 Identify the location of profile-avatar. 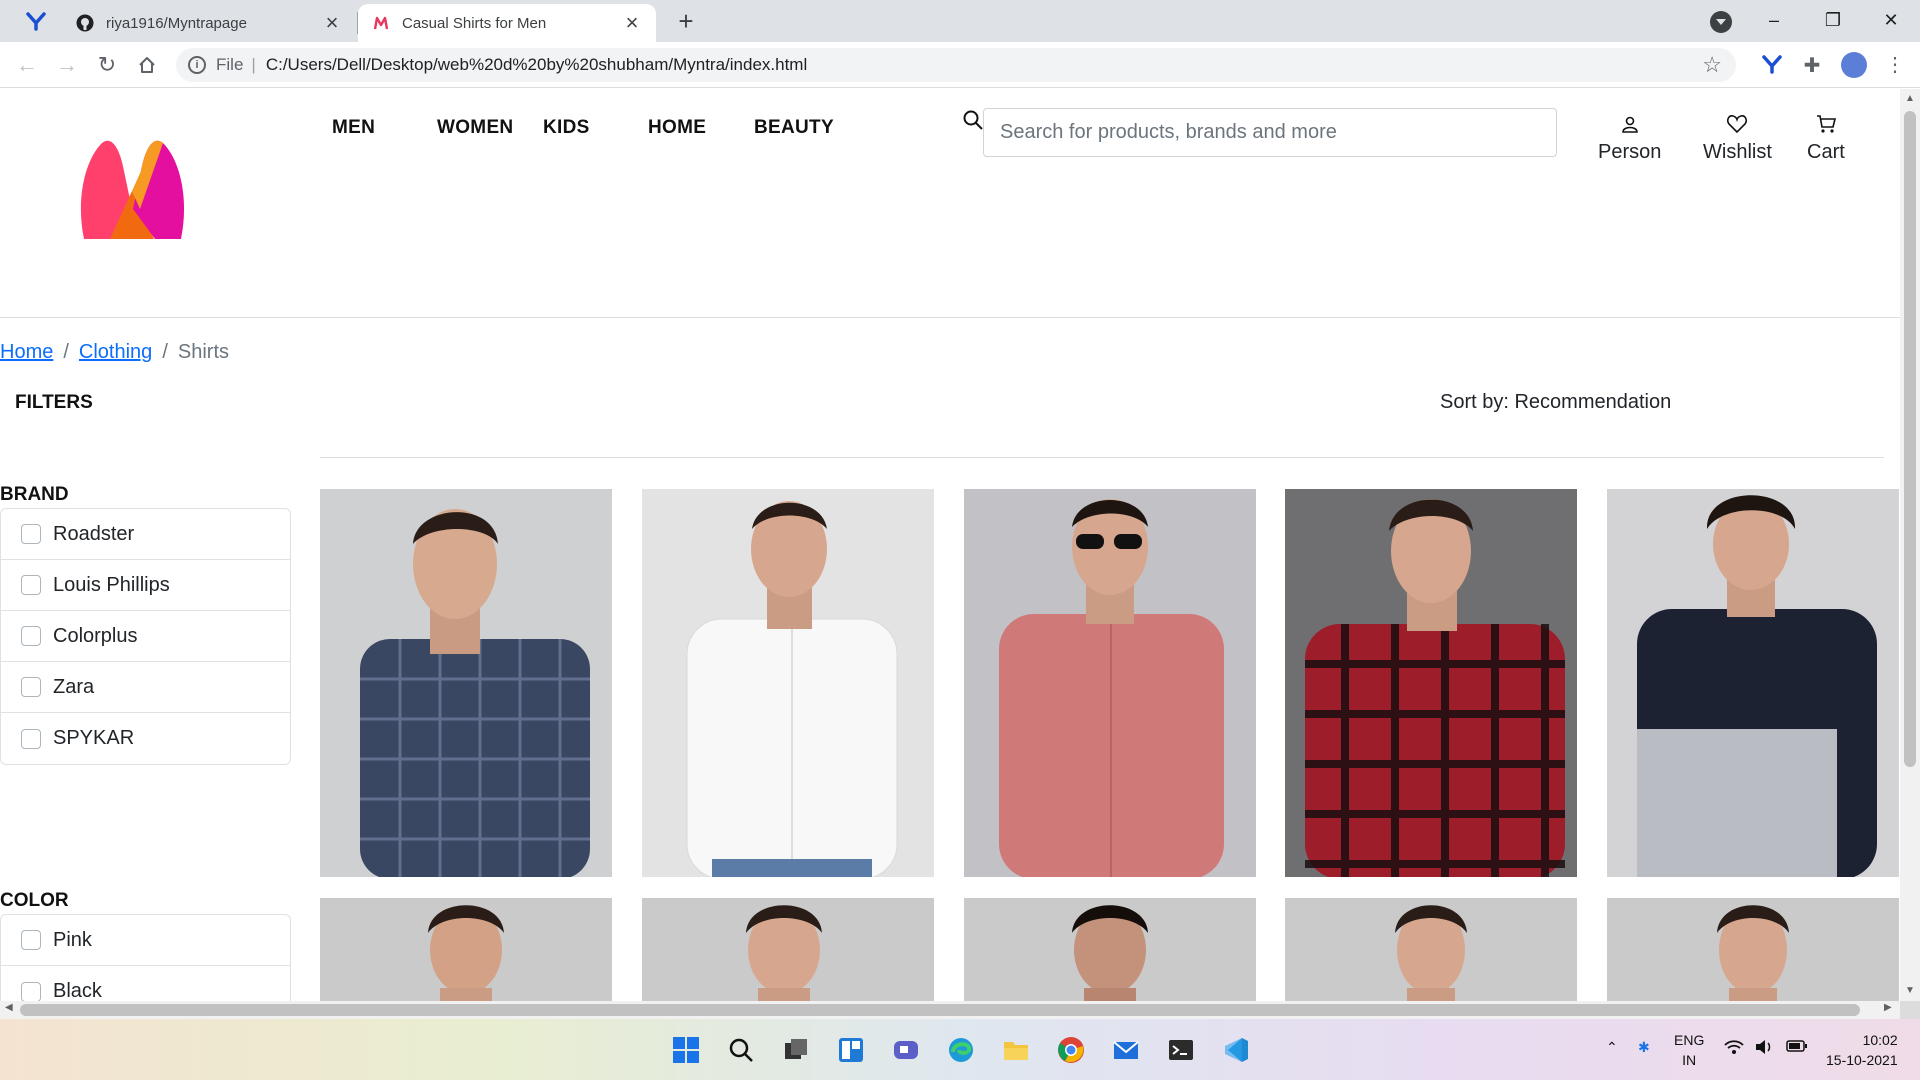
(1854, 65).